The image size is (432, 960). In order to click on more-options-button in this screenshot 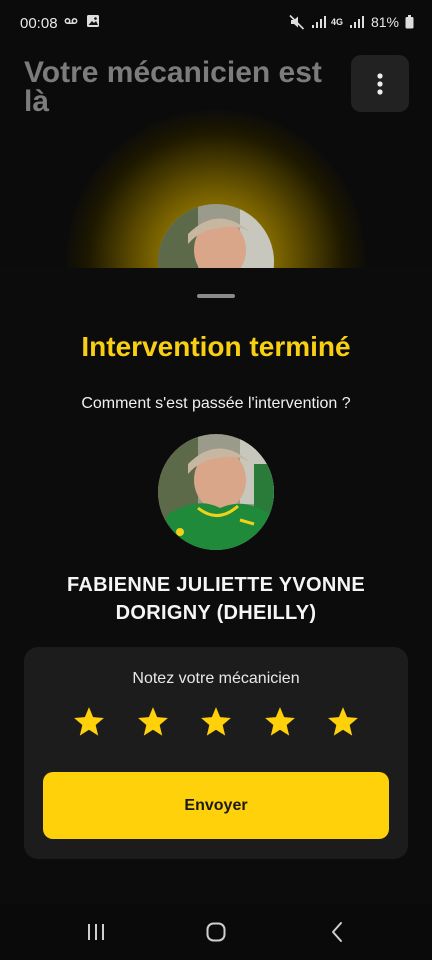, I will do `click(380, 83)`.